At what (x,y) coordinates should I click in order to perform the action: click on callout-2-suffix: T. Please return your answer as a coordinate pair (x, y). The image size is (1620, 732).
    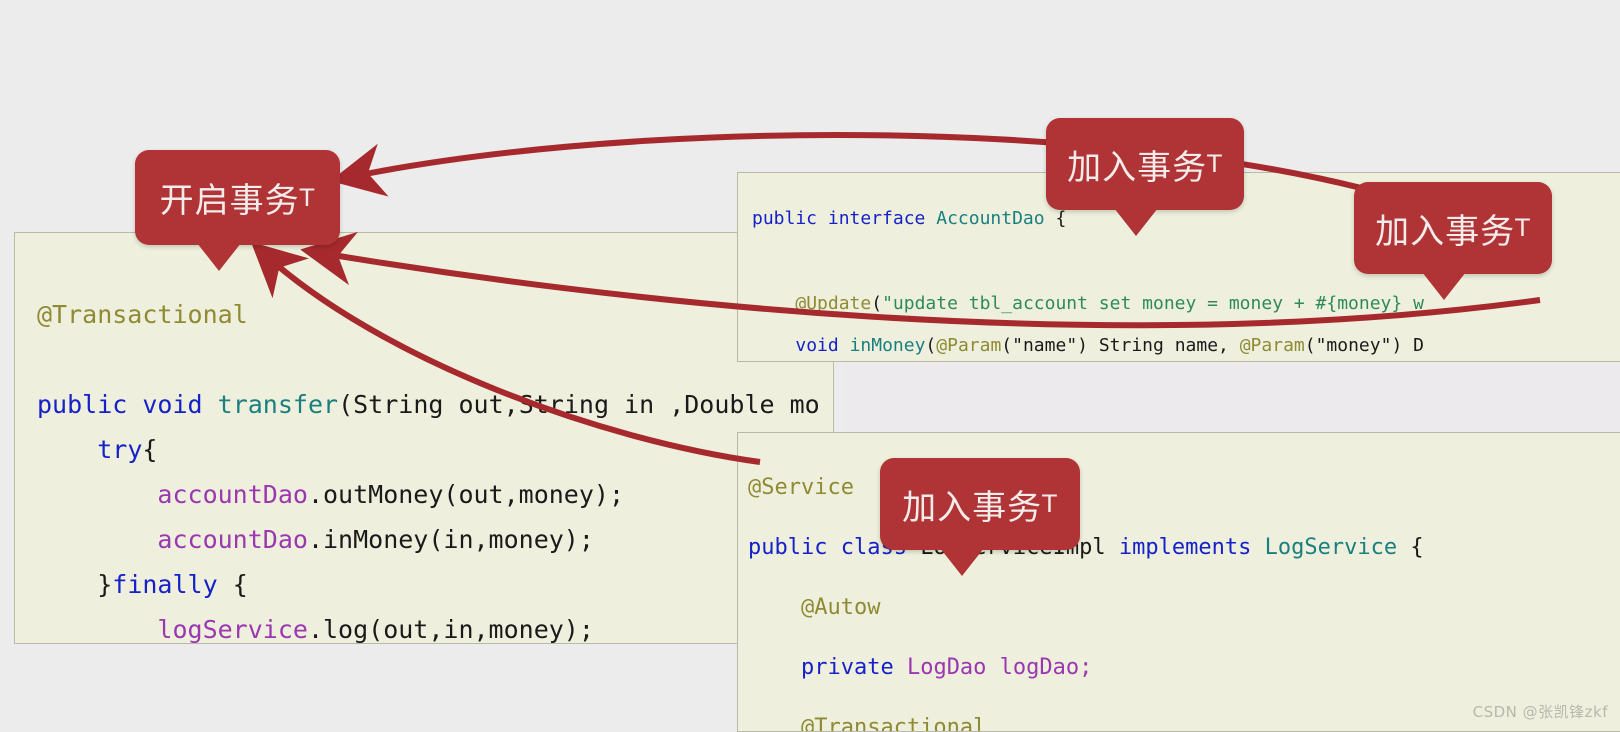
    Looking at the image, I should click on (1215, 164).